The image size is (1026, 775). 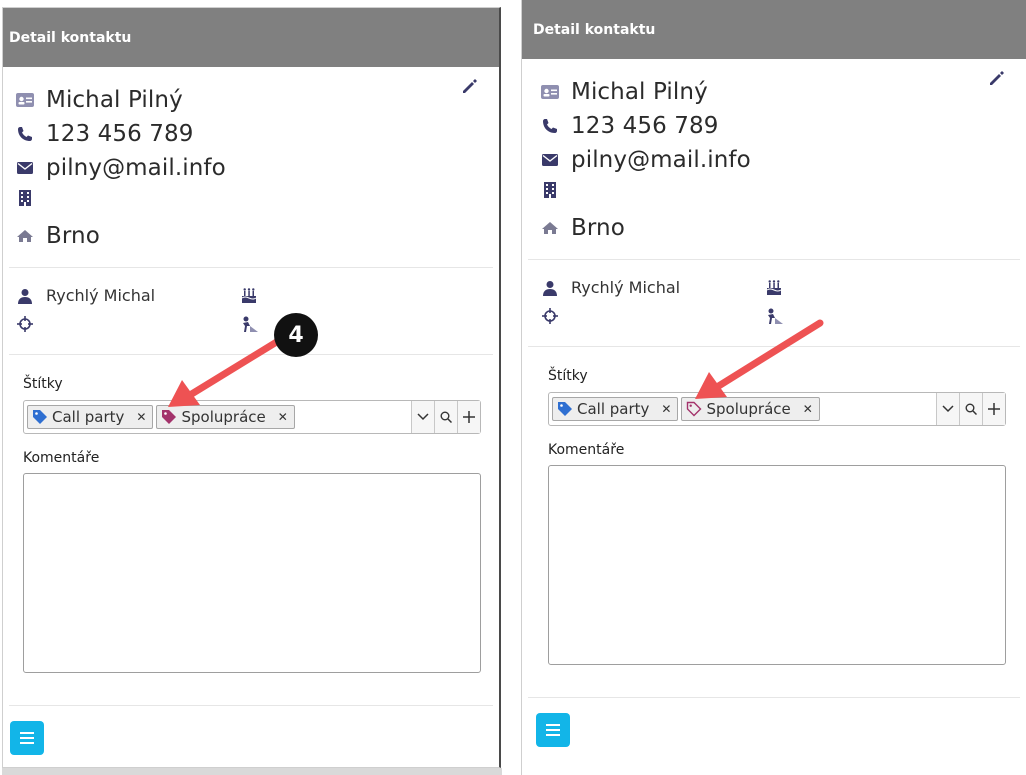 I want to click on step-badge: 4, so click(x=296, y=335).